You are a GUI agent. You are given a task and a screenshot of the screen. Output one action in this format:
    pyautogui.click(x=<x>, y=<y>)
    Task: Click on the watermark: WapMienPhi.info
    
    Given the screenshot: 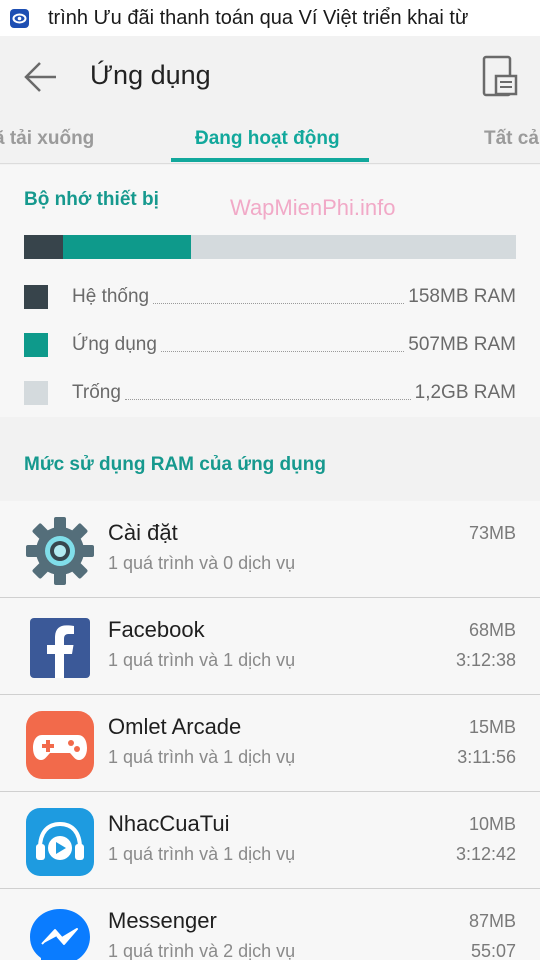 What is the action you would take?
    pyautogui.click(x=313, y=207)
    